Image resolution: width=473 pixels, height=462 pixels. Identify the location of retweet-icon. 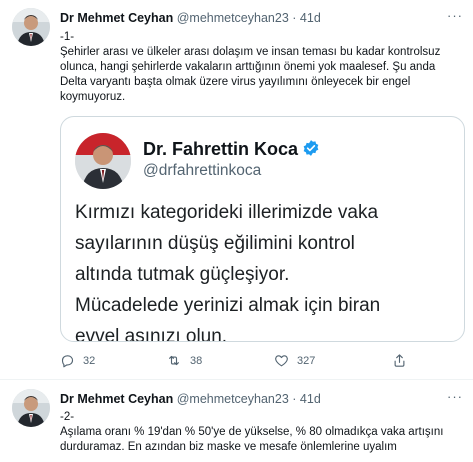
(174, 360).